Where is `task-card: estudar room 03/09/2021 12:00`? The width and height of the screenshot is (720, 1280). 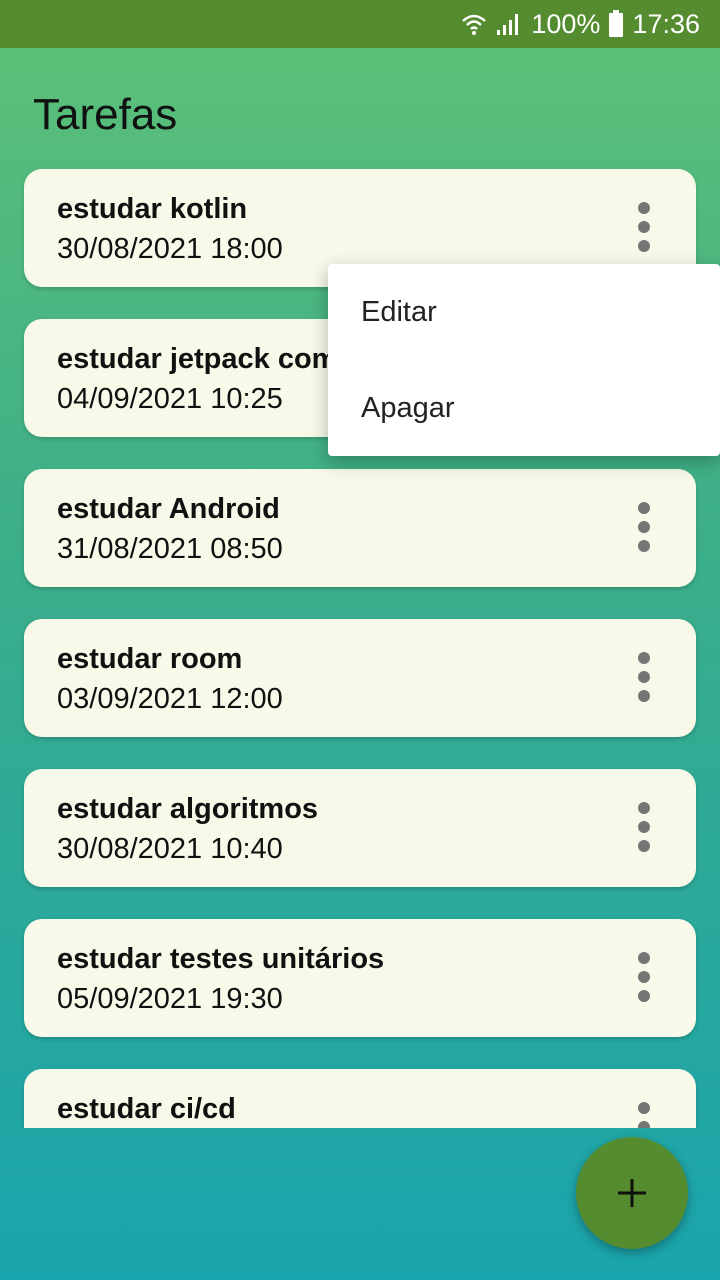 task-card: estudar room 03/09/2021 12:00 is located at coordinates (360, 678).